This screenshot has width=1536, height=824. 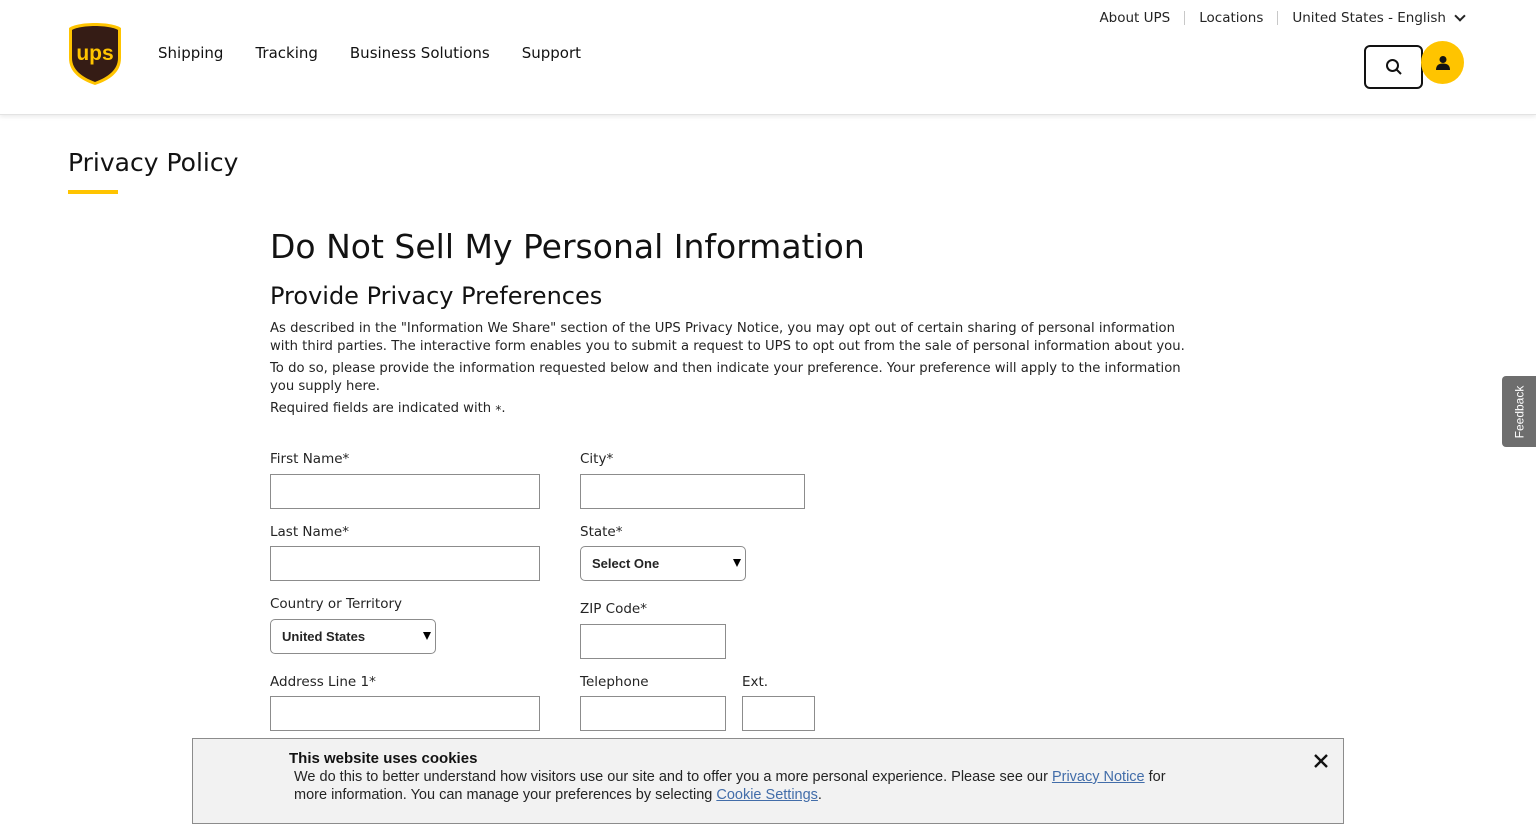 I want to click on country-label: Country or Territory, so click(x=336, y=604).